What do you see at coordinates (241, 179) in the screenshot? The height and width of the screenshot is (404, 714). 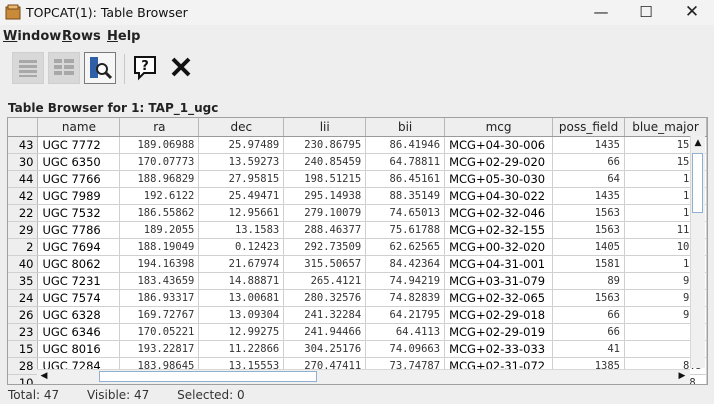 I see `cell-dec: 27.95815` at bounding box center [241, 179].